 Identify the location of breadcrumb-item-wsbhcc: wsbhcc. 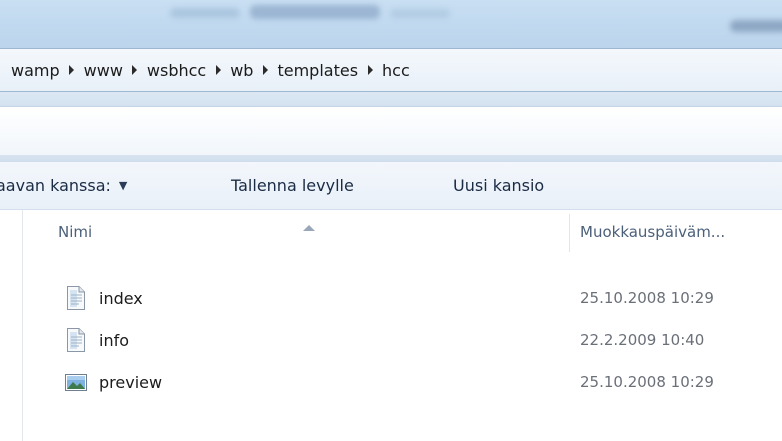
(176, 70).